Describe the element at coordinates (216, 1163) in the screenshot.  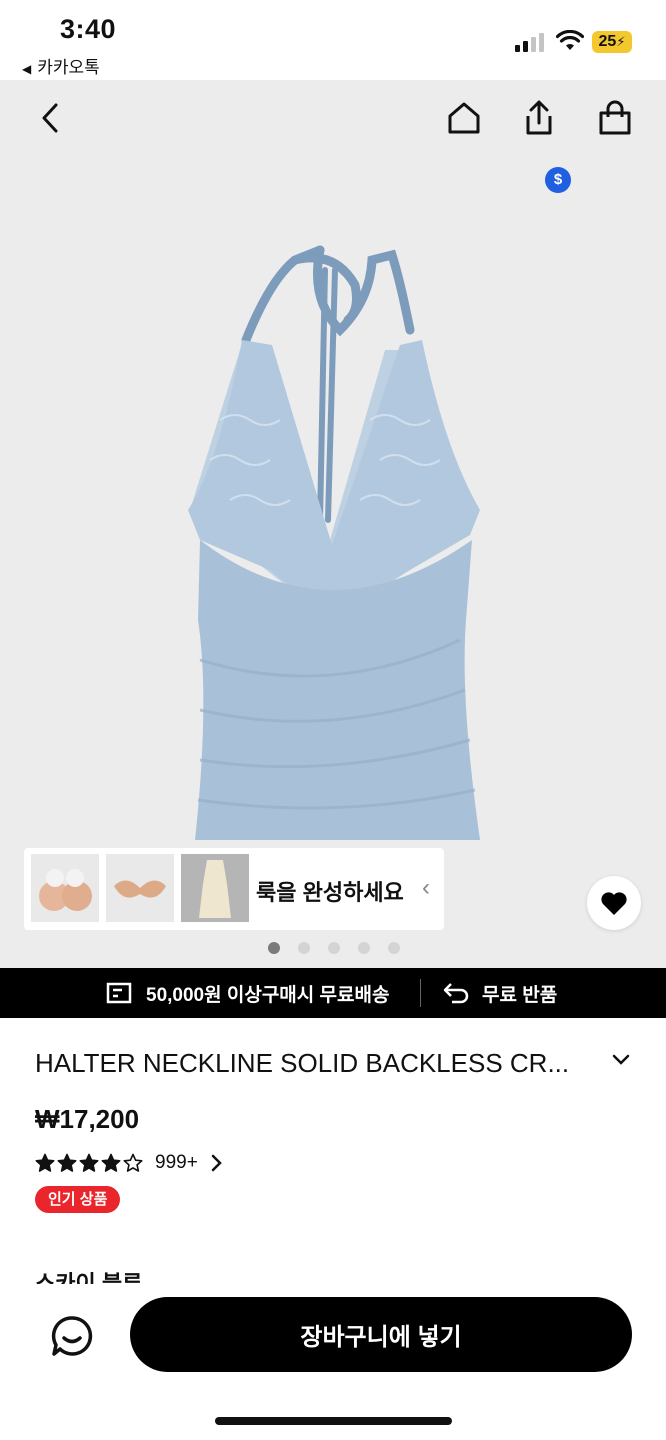
I see `chevron-right-icon` at that location.